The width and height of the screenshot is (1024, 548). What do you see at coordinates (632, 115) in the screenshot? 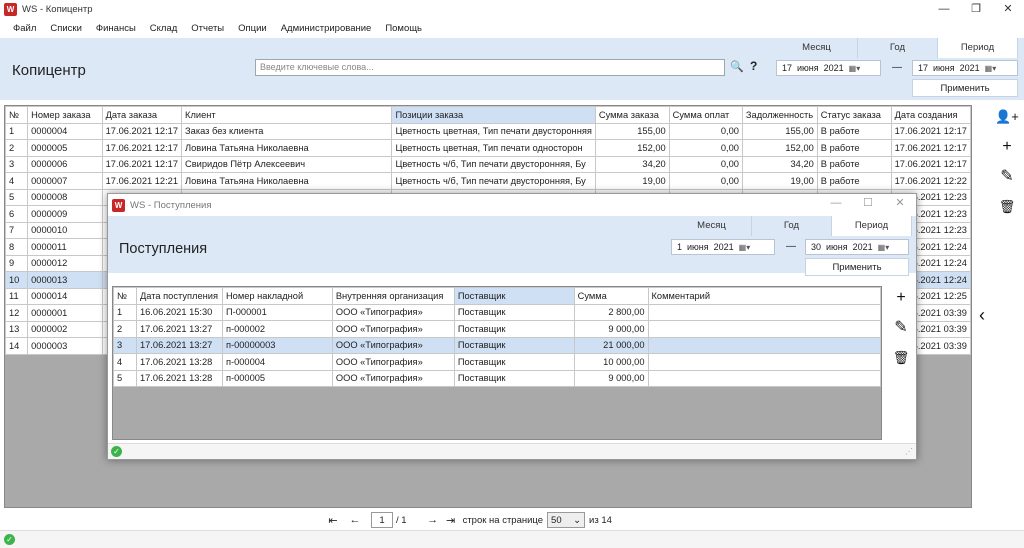
I see `orders-col-header: Сумма заказа` at bounding box center [632, 115].